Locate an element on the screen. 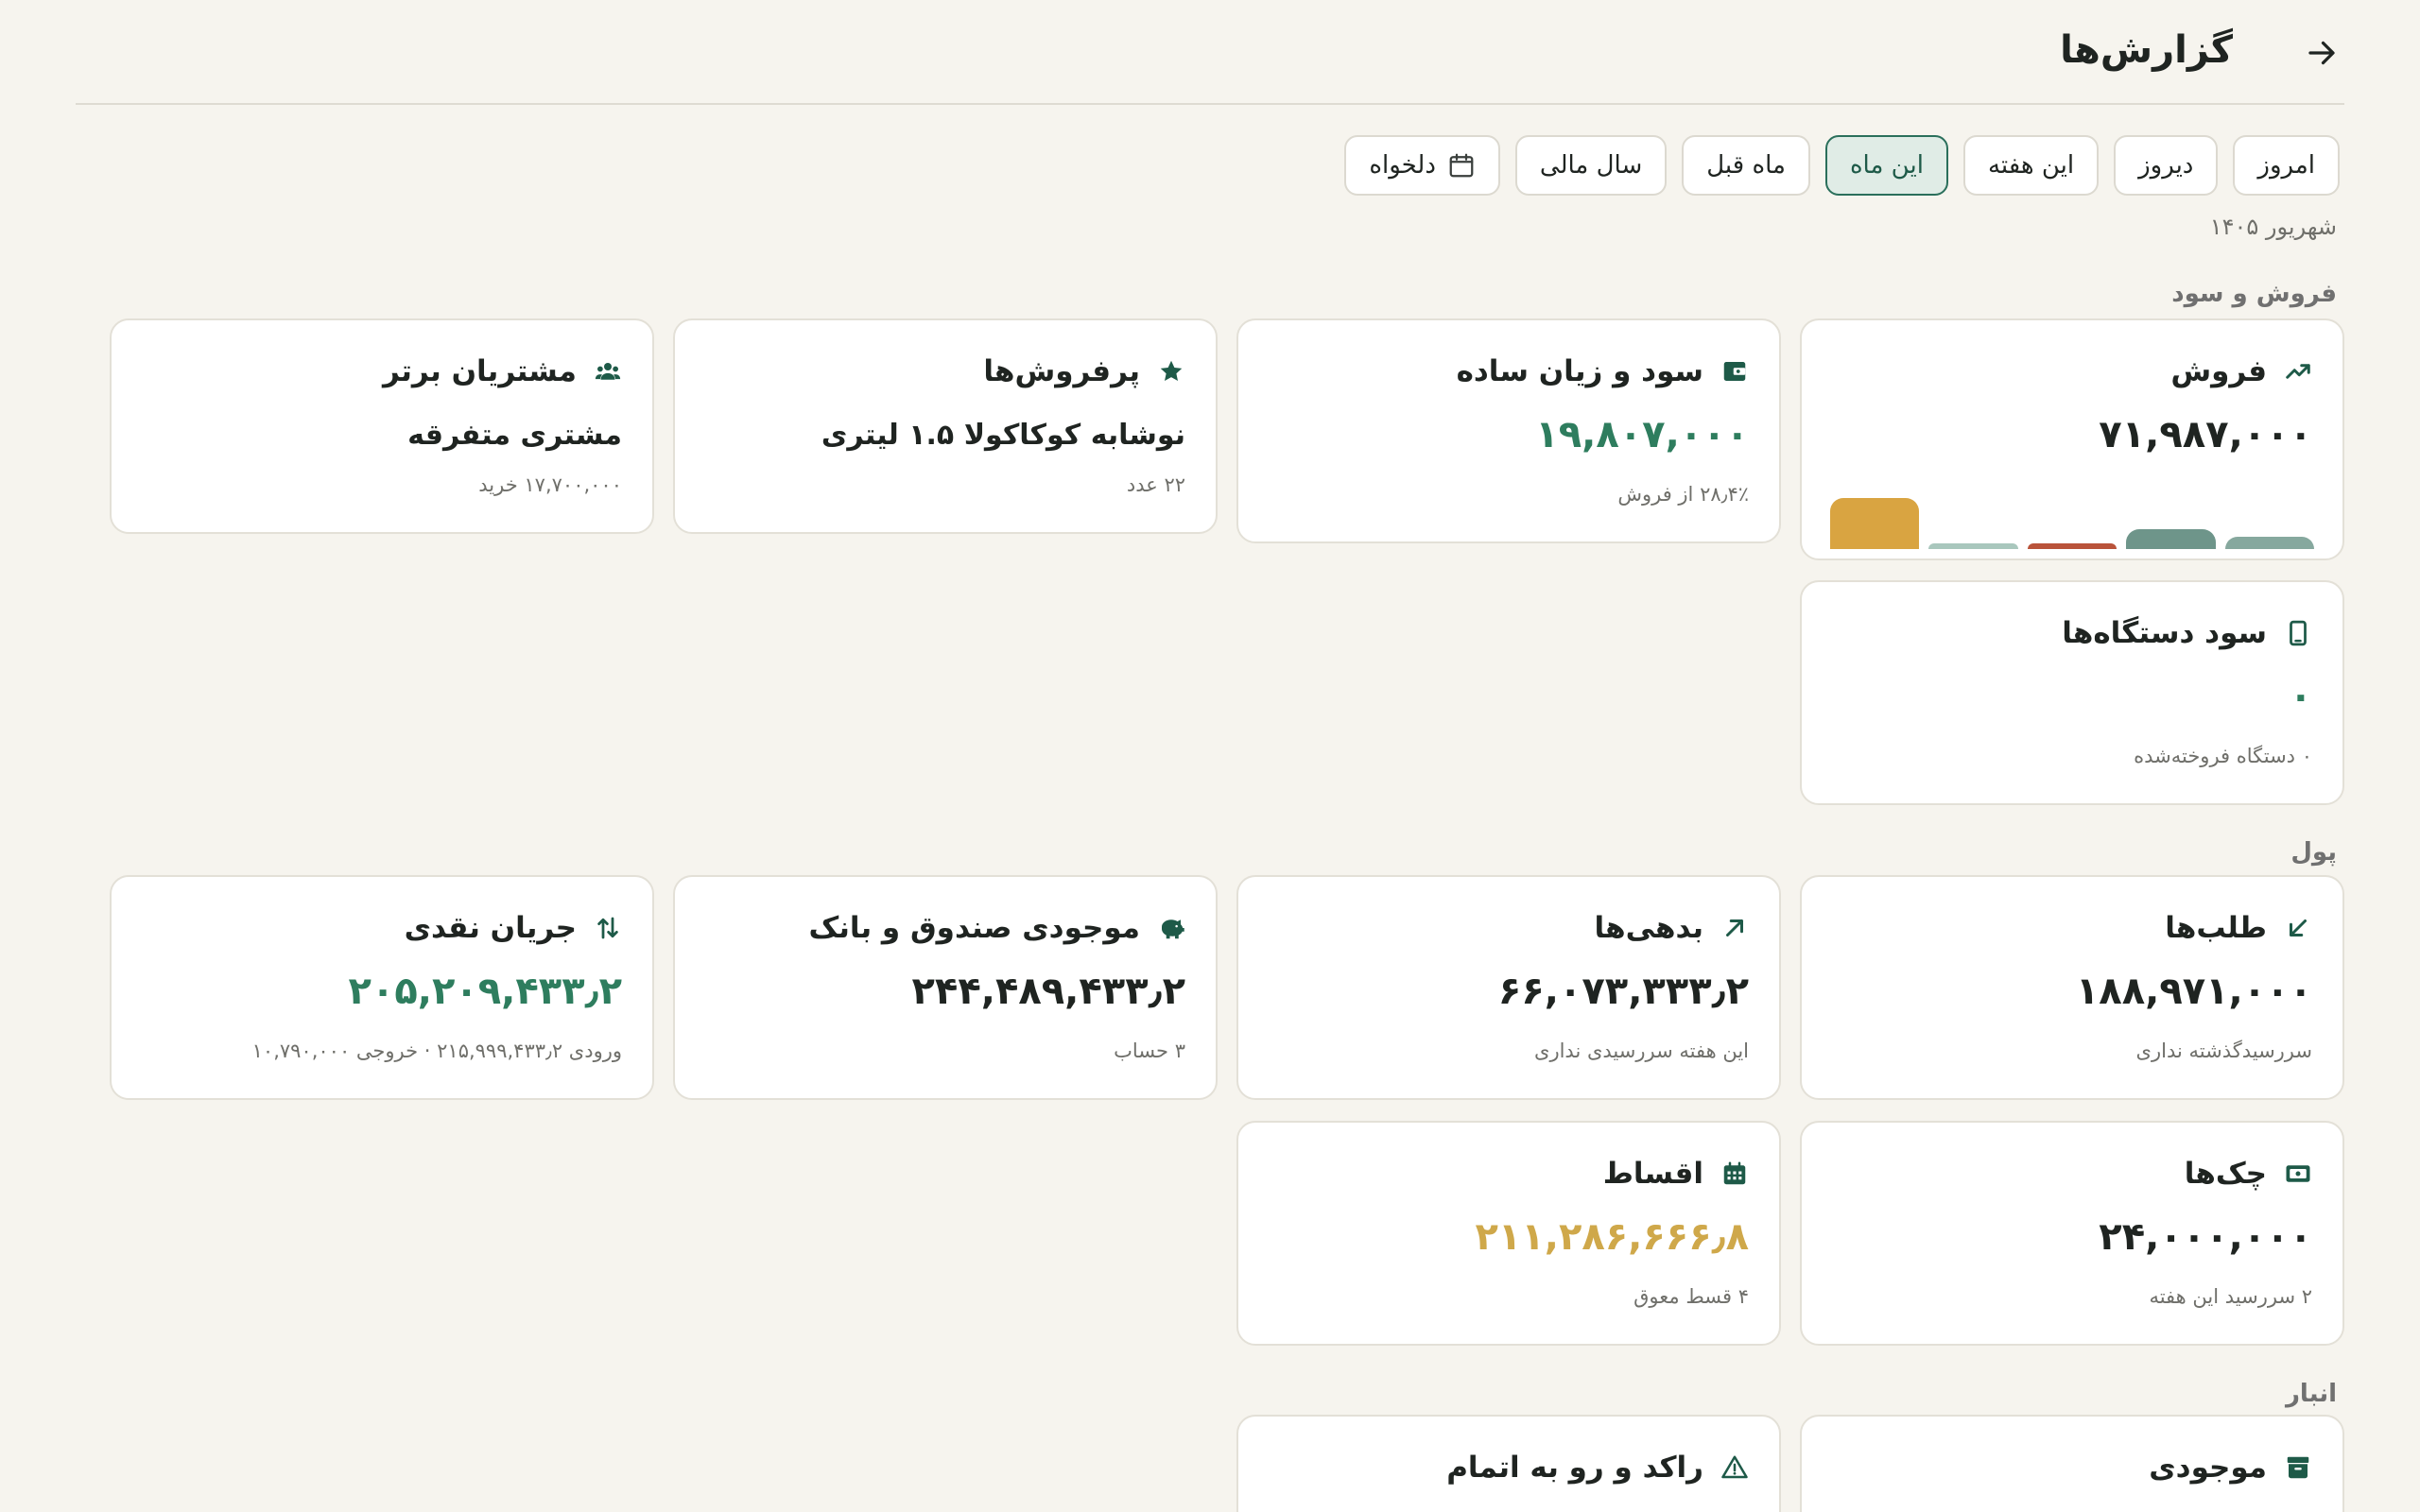 This screenshot has height=1512, width=2420. card-device-profit: سود دستگاه‌ها ۰ ۰ دستگاه فروخته‌شده is located at coordinates (2072, 692).